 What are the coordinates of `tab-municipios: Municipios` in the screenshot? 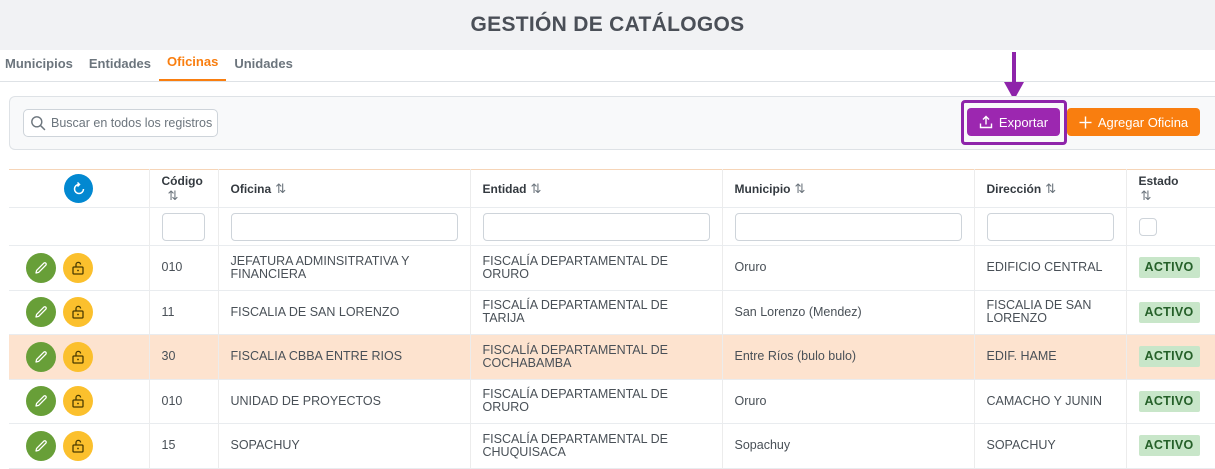 It's located at (40, 65).